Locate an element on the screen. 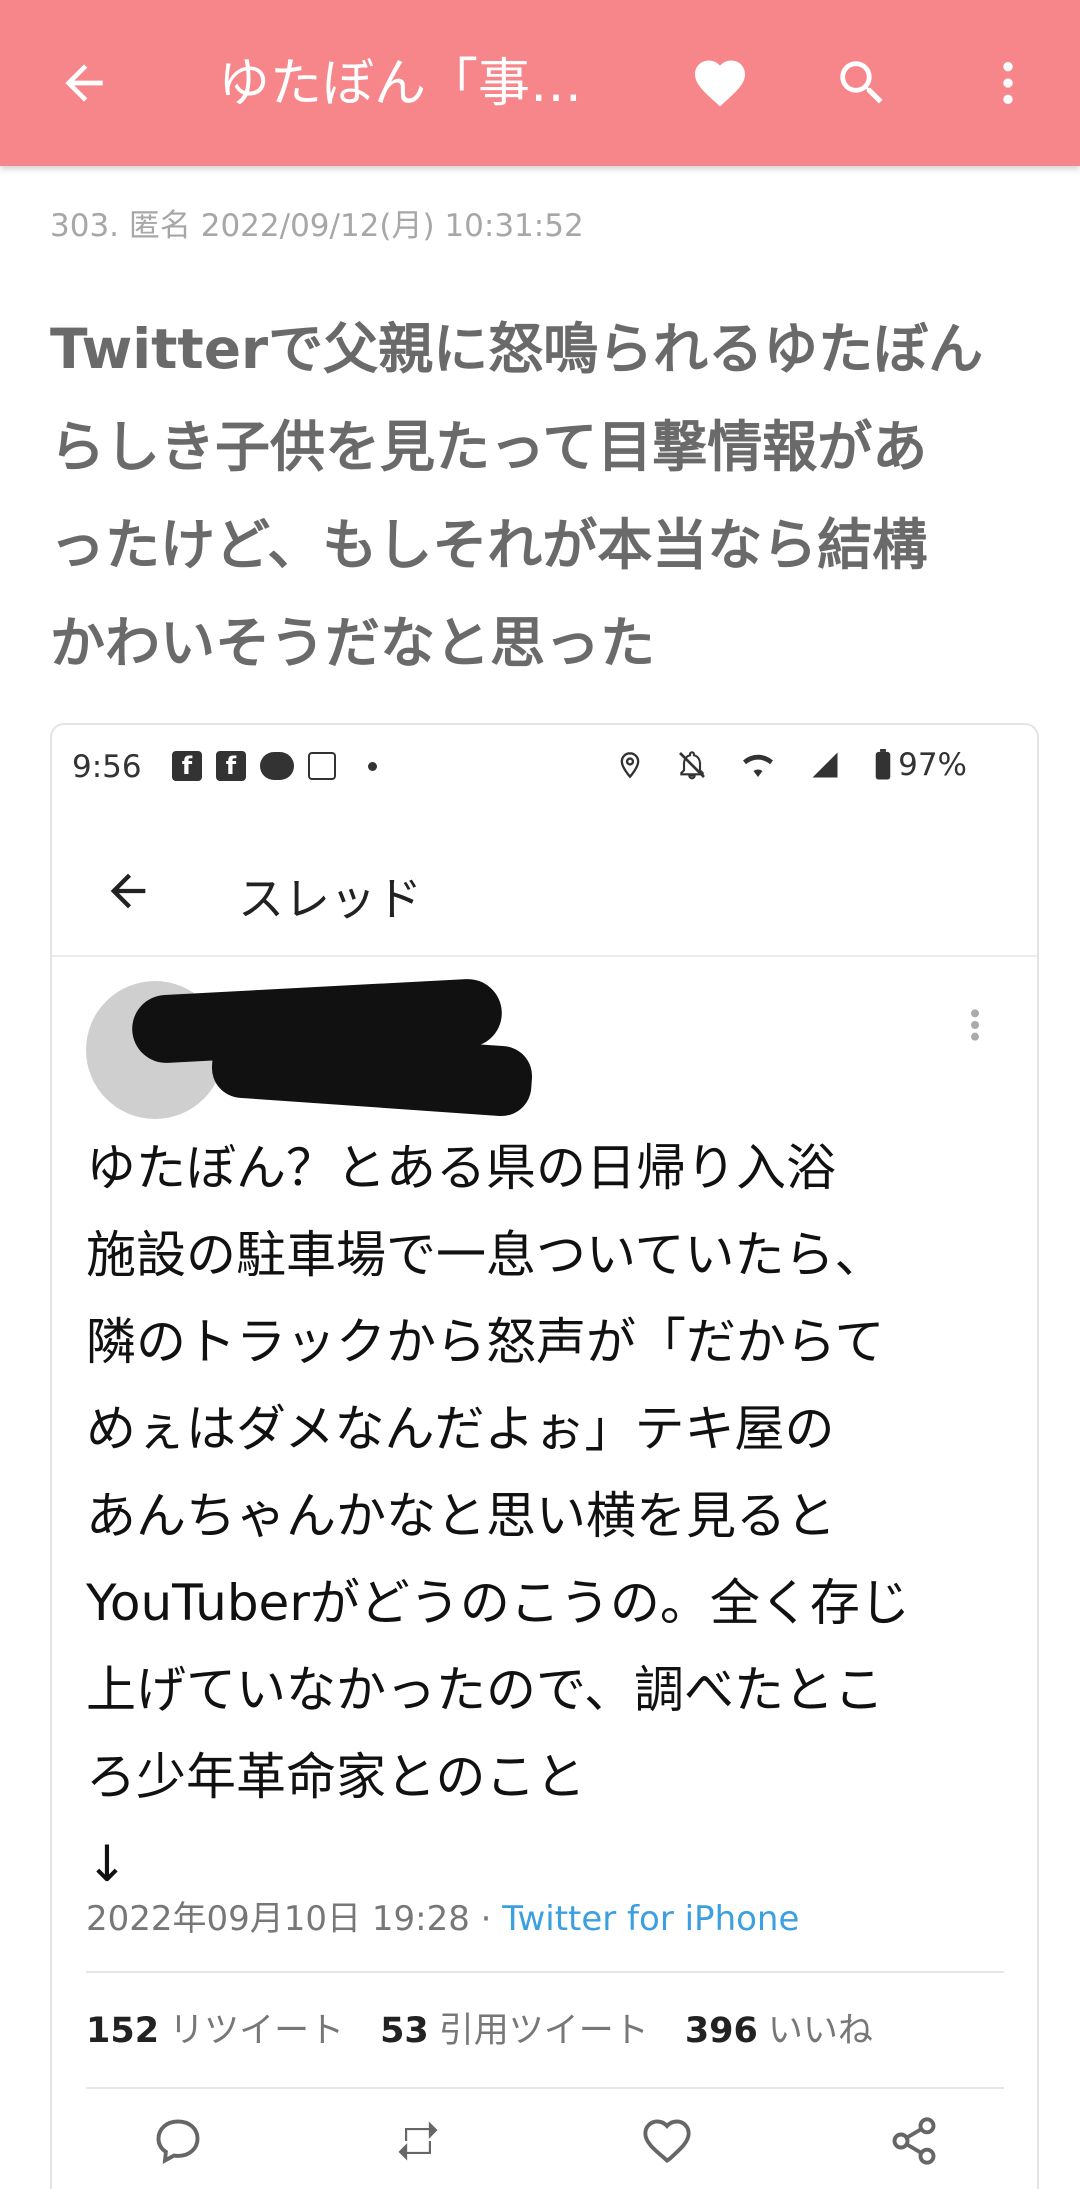  tweet-actions is located at coordinates (544, 2145).